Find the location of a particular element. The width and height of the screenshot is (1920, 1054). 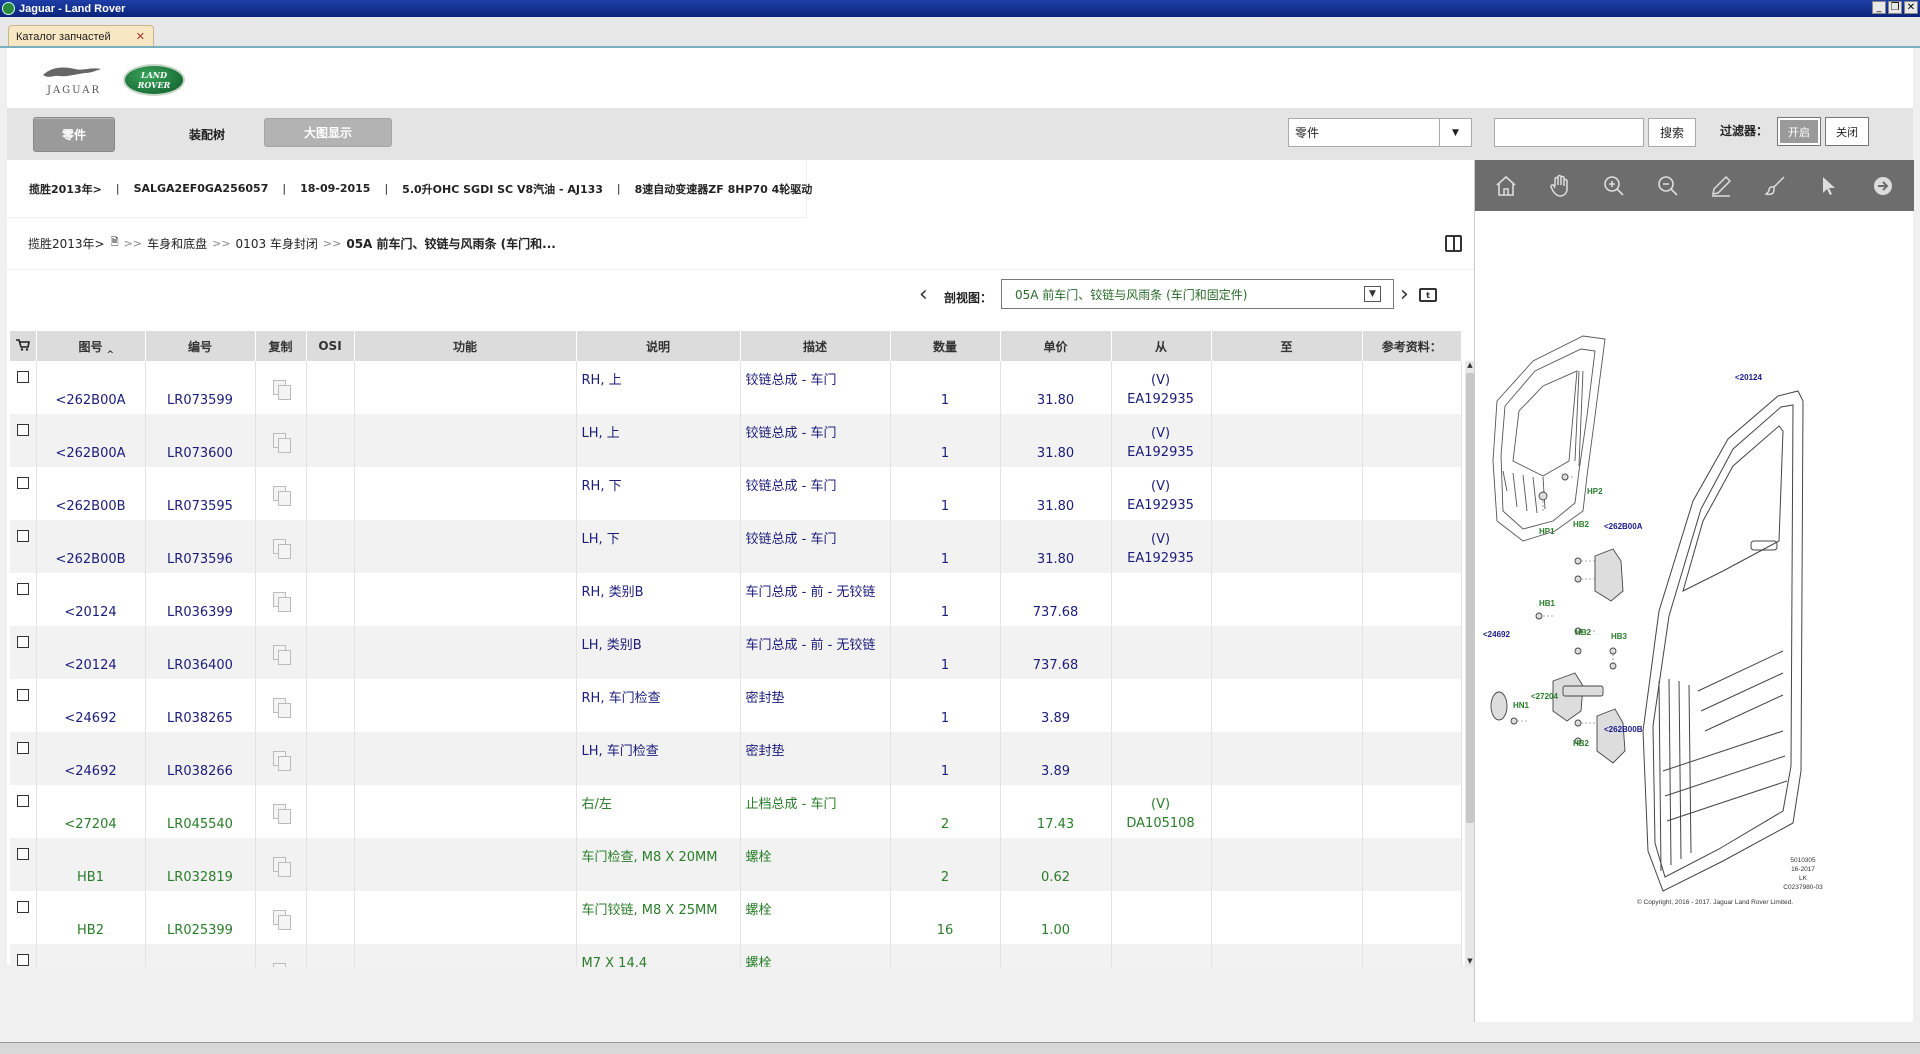

diagram-callout: HB3 is located at coordinates (1619, 636).